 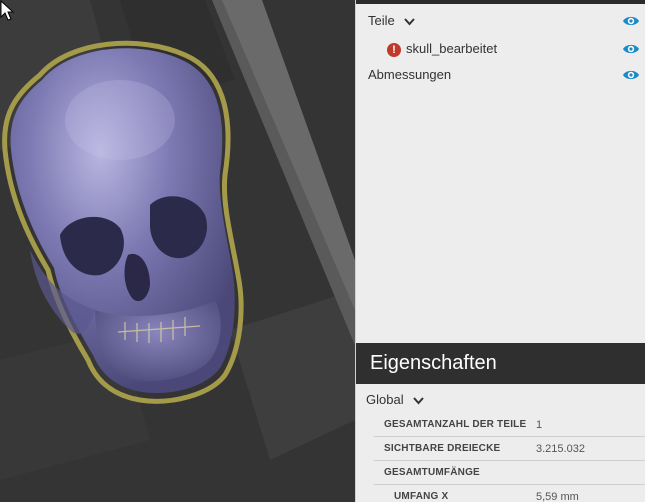 What do you see at coordinates (500, 49) in the screenshot?
I see `tree-item-skull: ! skull_bearbeitet` at bounding box center [500, 49].